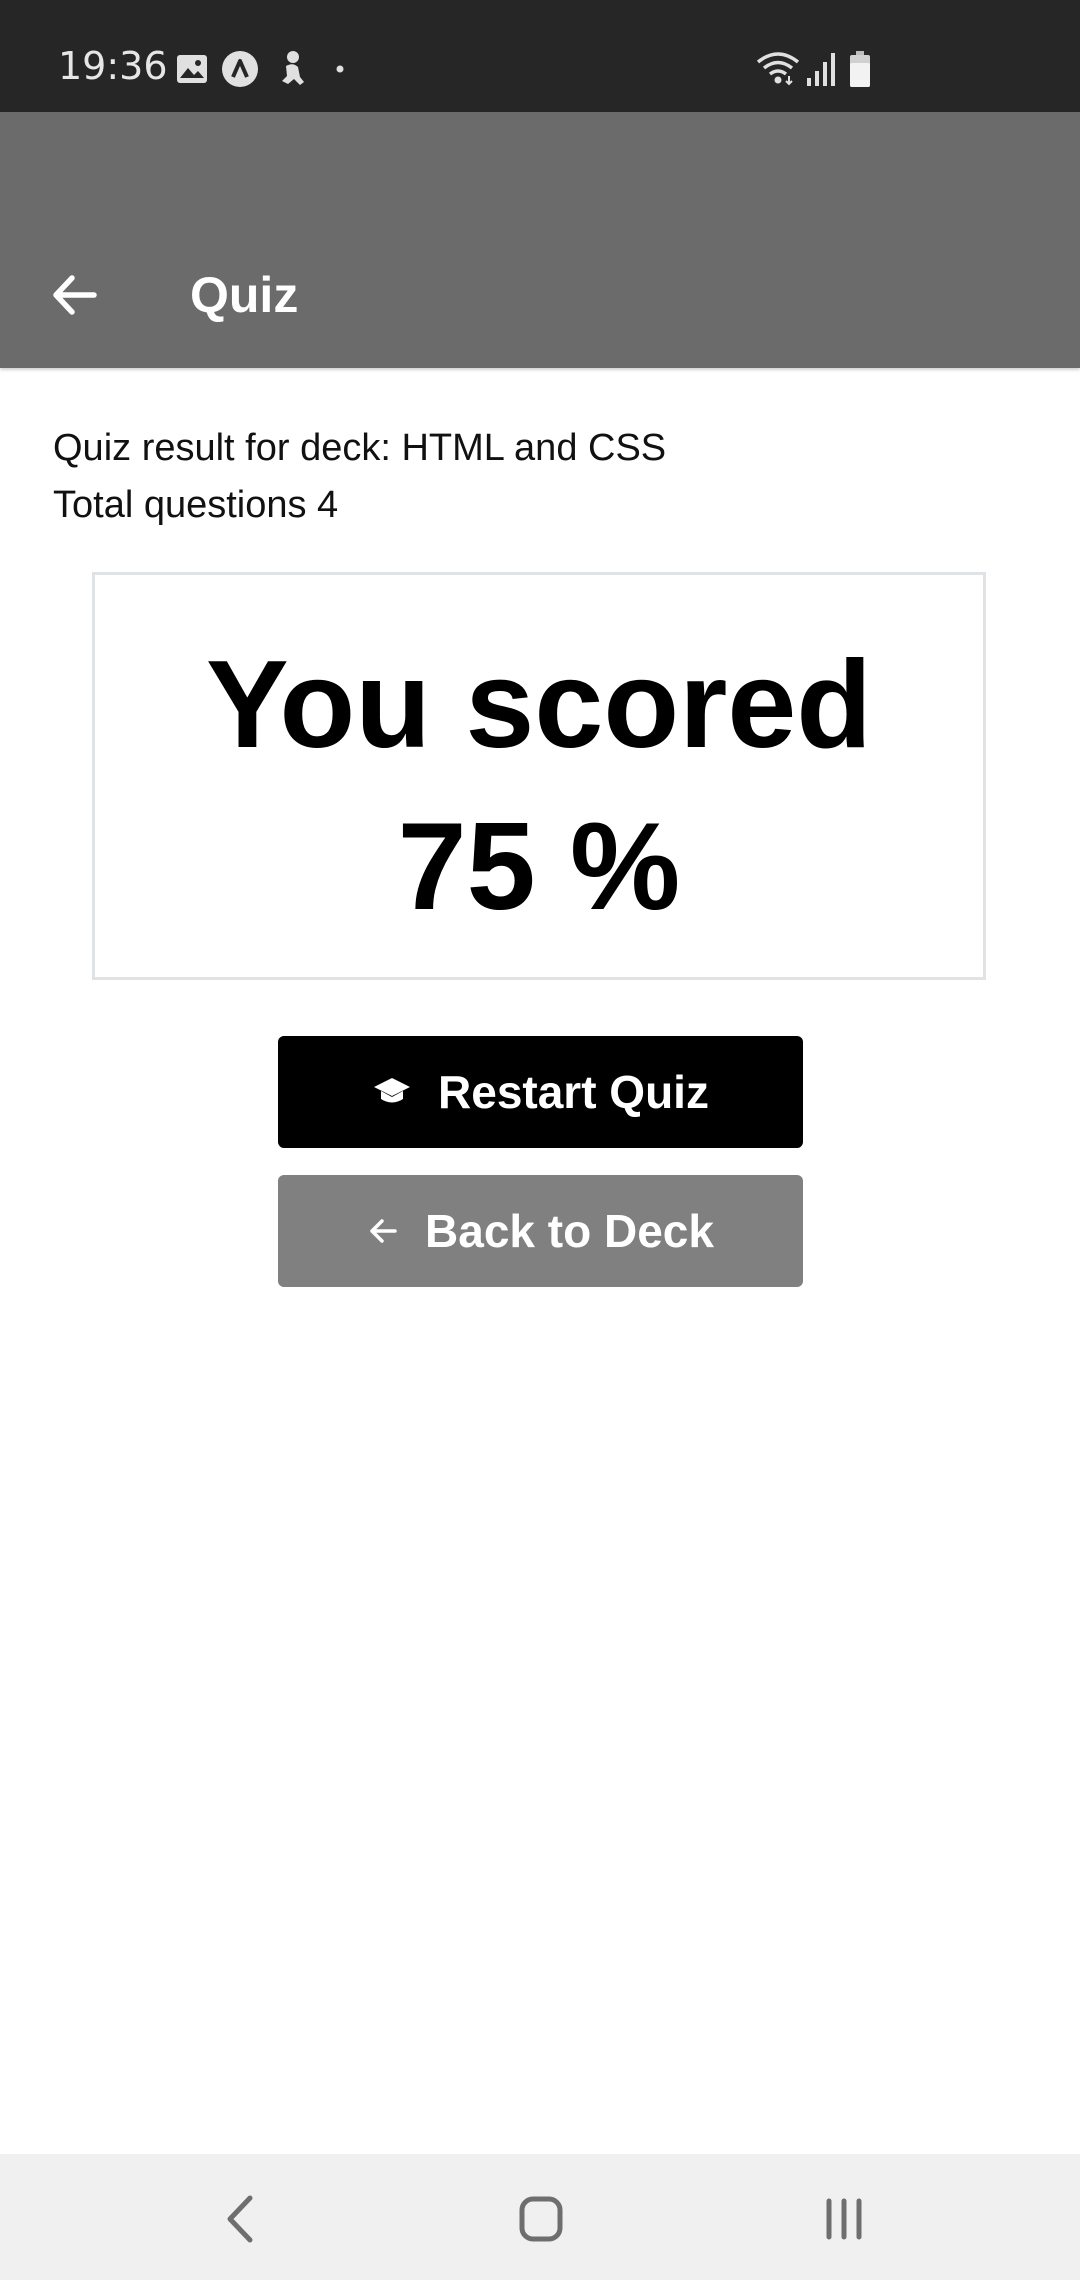 The width and height of the screenshot is (1080, 2280). I want to click on system-nav-bar, so click(540, 2217).